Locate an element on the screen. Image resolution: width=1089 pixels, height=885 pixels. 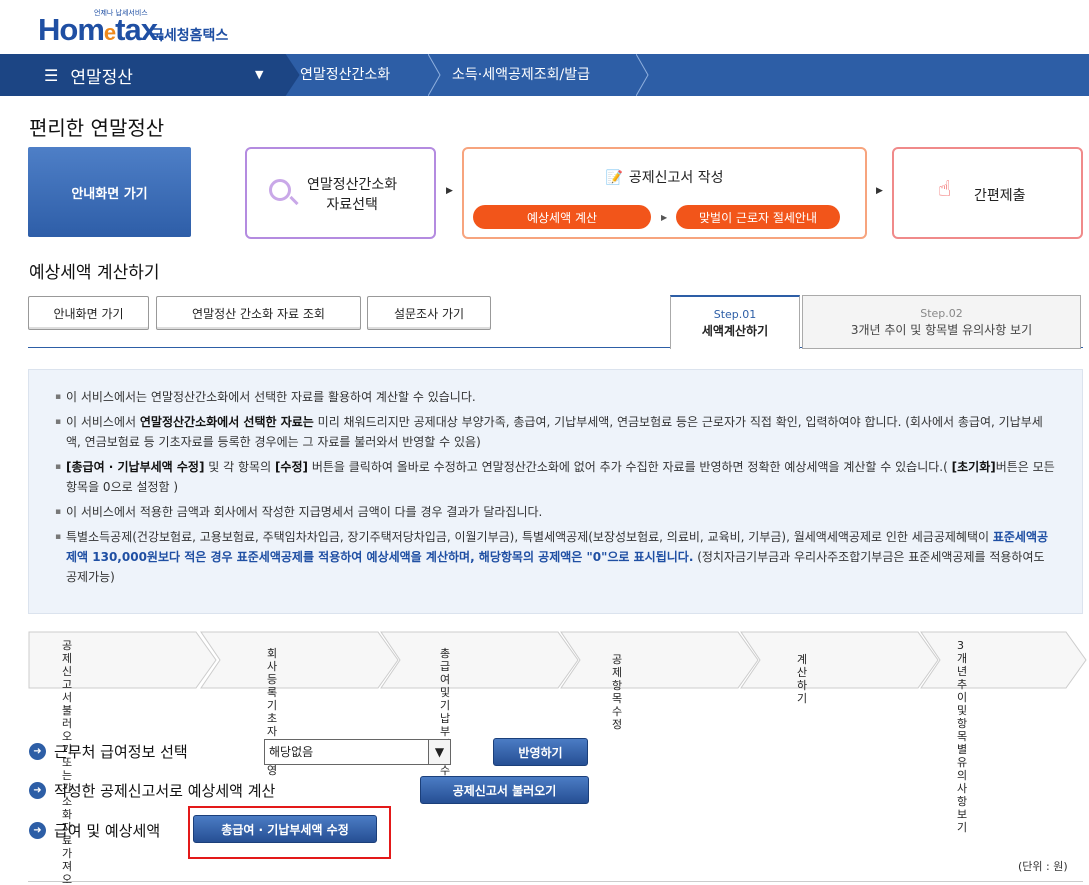
hamburger-icon: ☰ is located at coordinates (51, 75).